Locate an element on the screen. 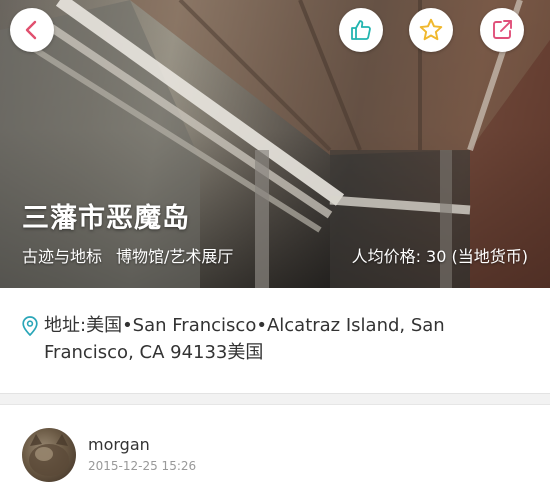  like-button is located at coordinates (361, 30).